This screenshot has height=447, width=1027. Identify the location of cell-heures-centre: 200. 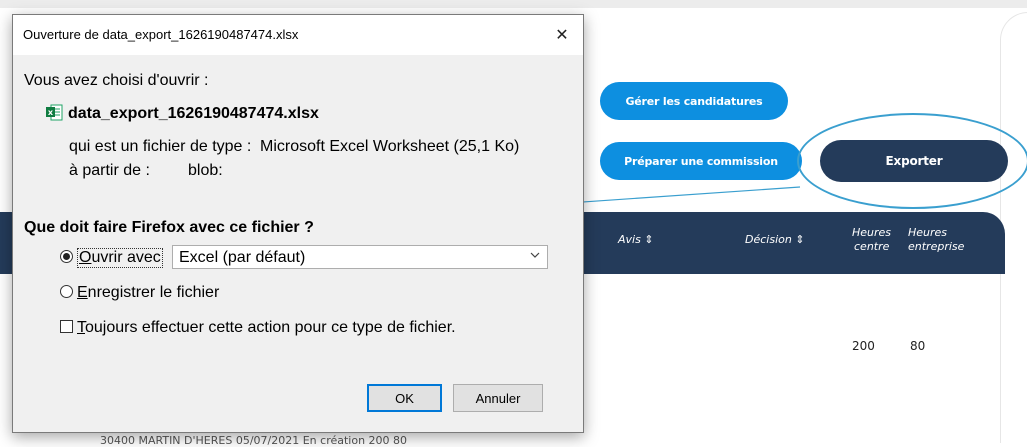
(863, 346).